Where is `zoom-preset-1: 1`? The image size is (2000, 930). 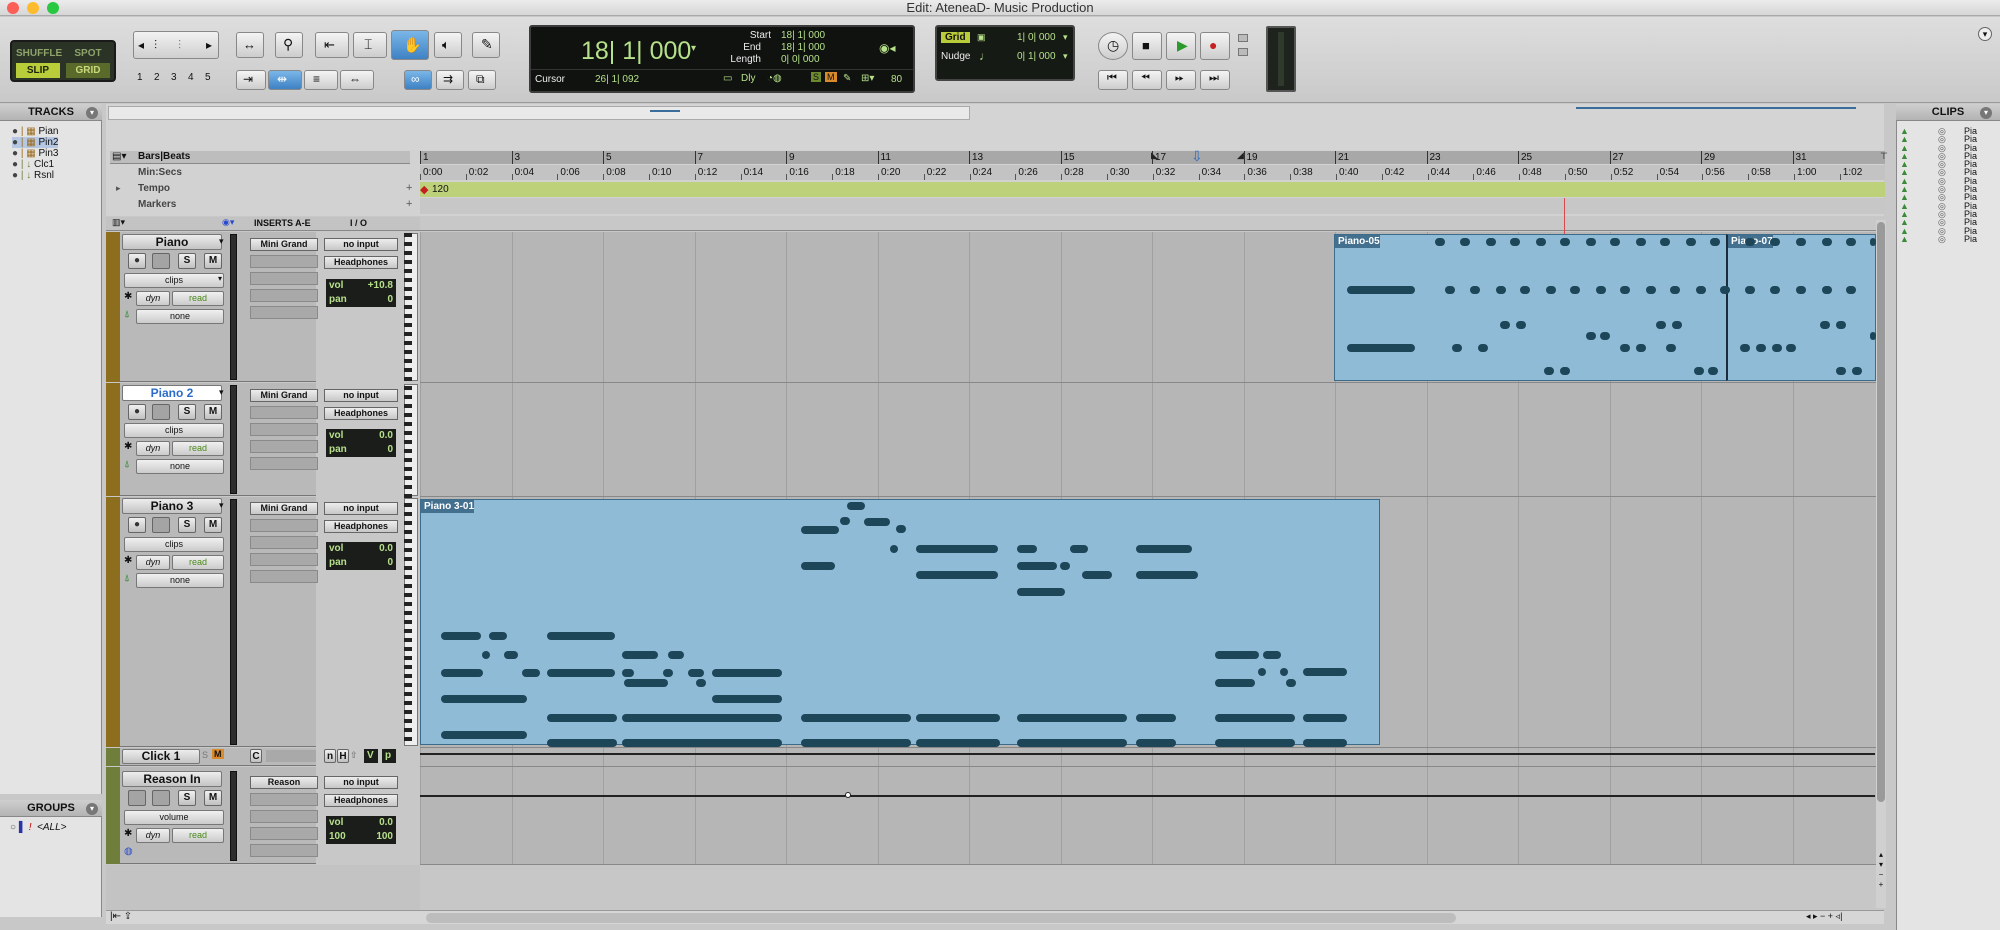
zoom-preset-1: 1 is located at coordinates (140, 77).